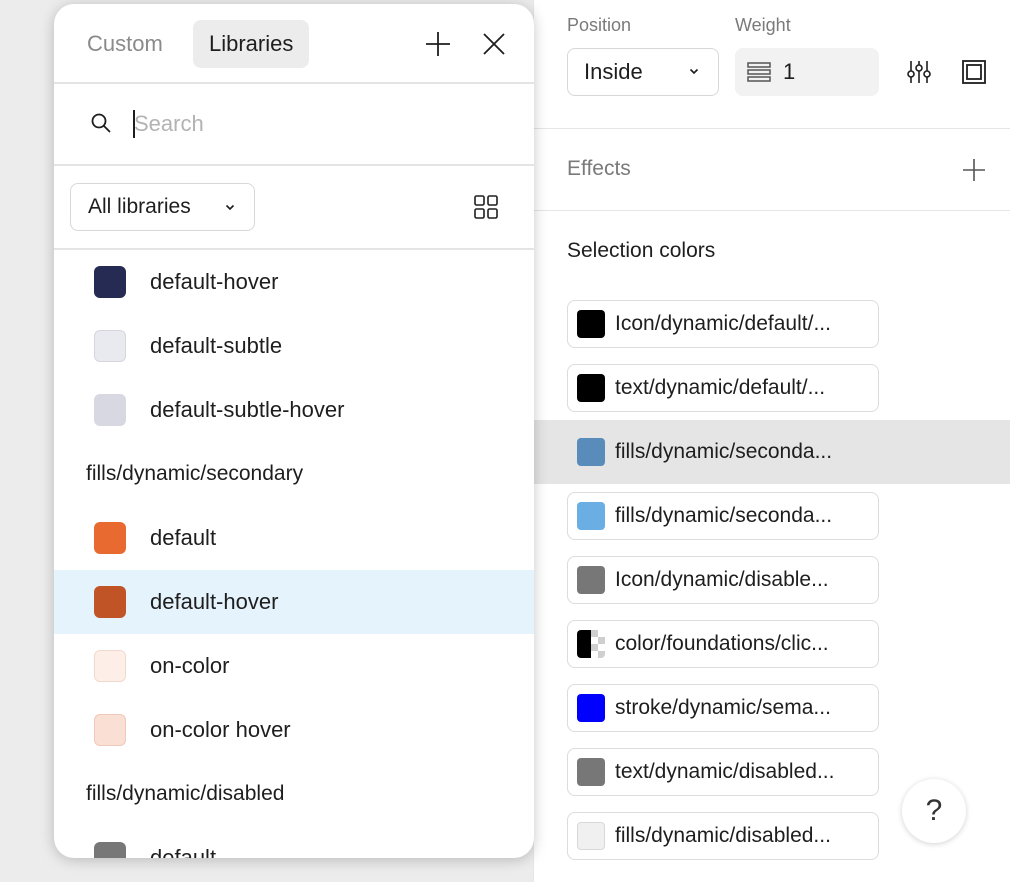  I want to click on stroke-position-value: Inside, so click(613, 71).